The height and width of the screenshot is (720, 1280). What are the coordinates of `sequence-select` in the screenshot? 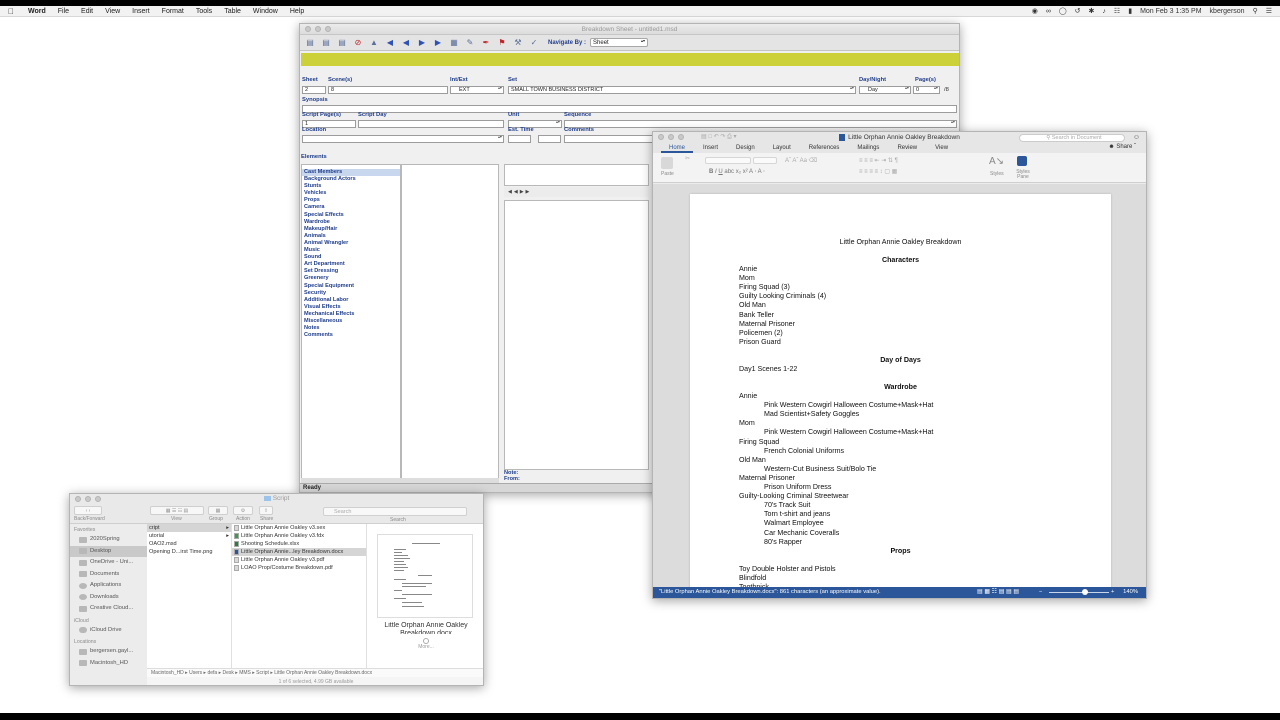 It's located at (760, 124).